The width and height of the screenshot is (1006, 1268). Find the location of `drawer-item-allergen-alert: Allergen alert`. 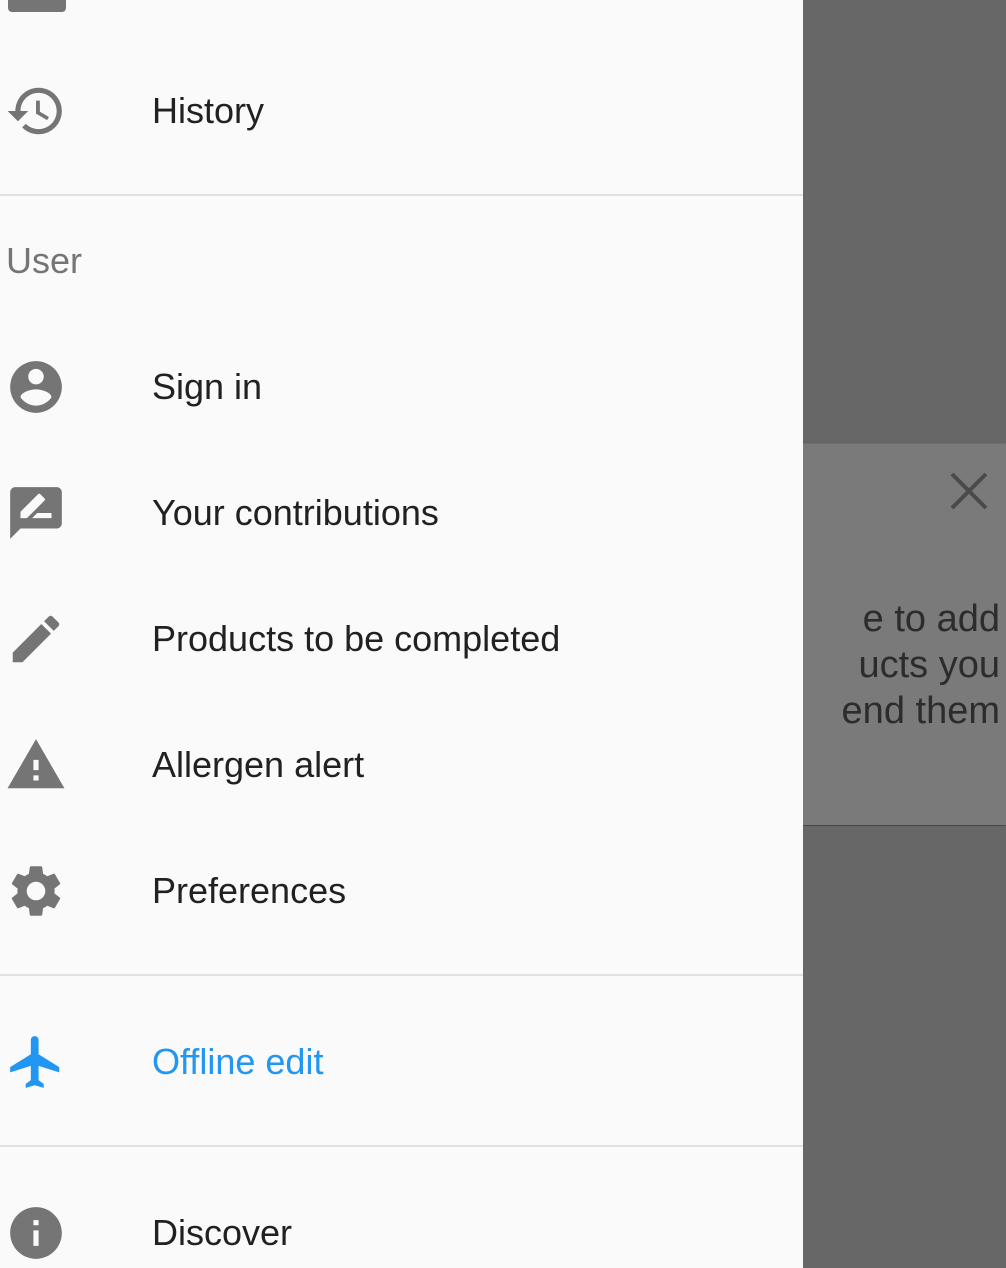

drawer-item-allergen-alert: Allergen alert is located at coordinates (401, 765).